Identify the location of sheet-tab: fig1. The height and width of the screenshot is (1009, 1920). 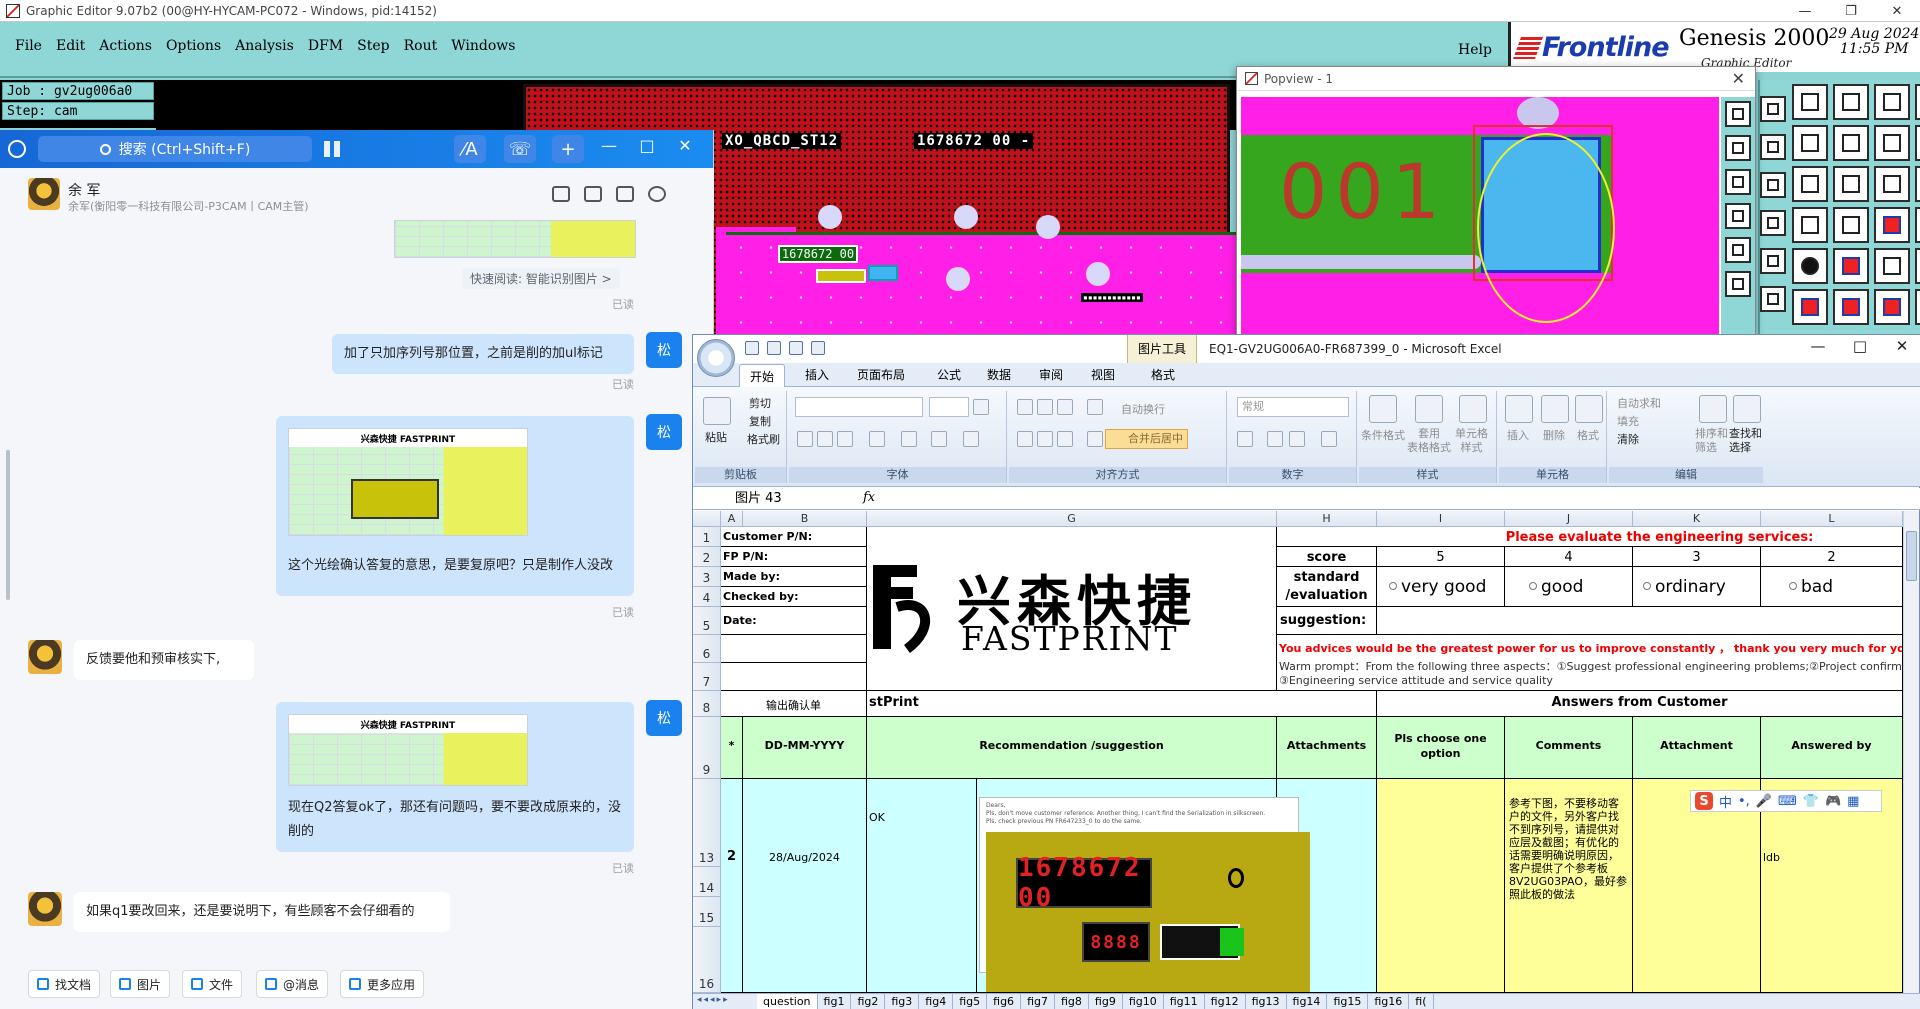
(835, 1001).